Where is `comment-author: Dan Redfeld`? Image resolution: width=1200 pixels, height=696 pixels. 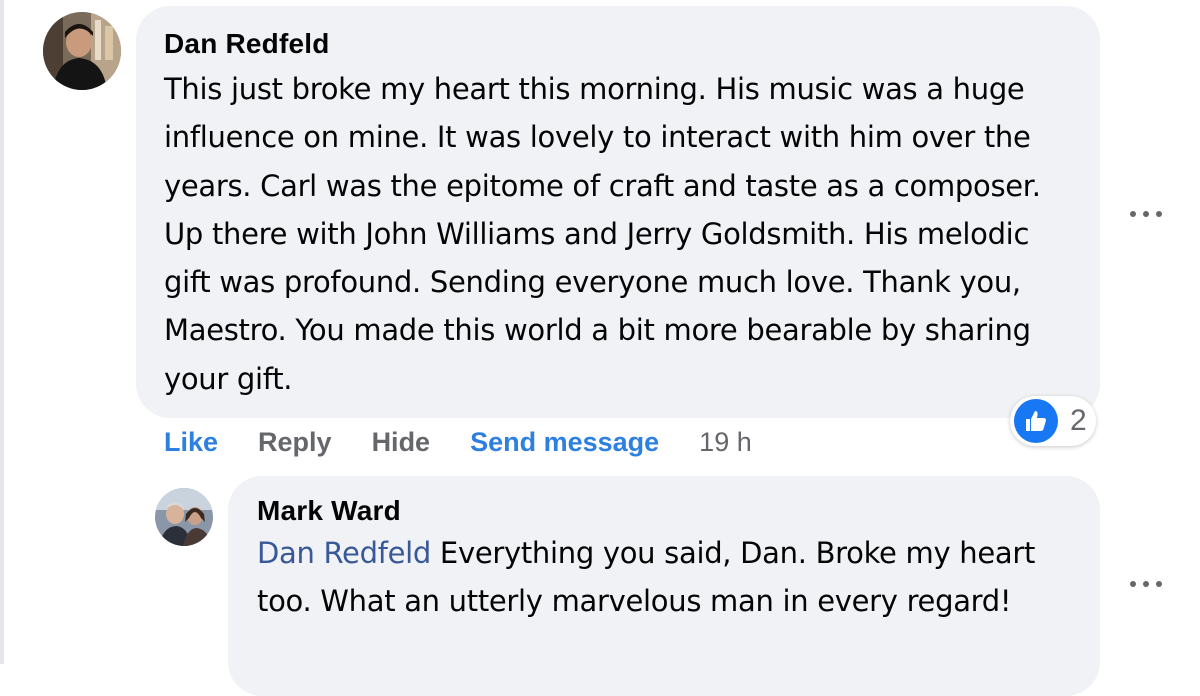 comment-author: Dan Redfeld is located at coordinates (620, 44).